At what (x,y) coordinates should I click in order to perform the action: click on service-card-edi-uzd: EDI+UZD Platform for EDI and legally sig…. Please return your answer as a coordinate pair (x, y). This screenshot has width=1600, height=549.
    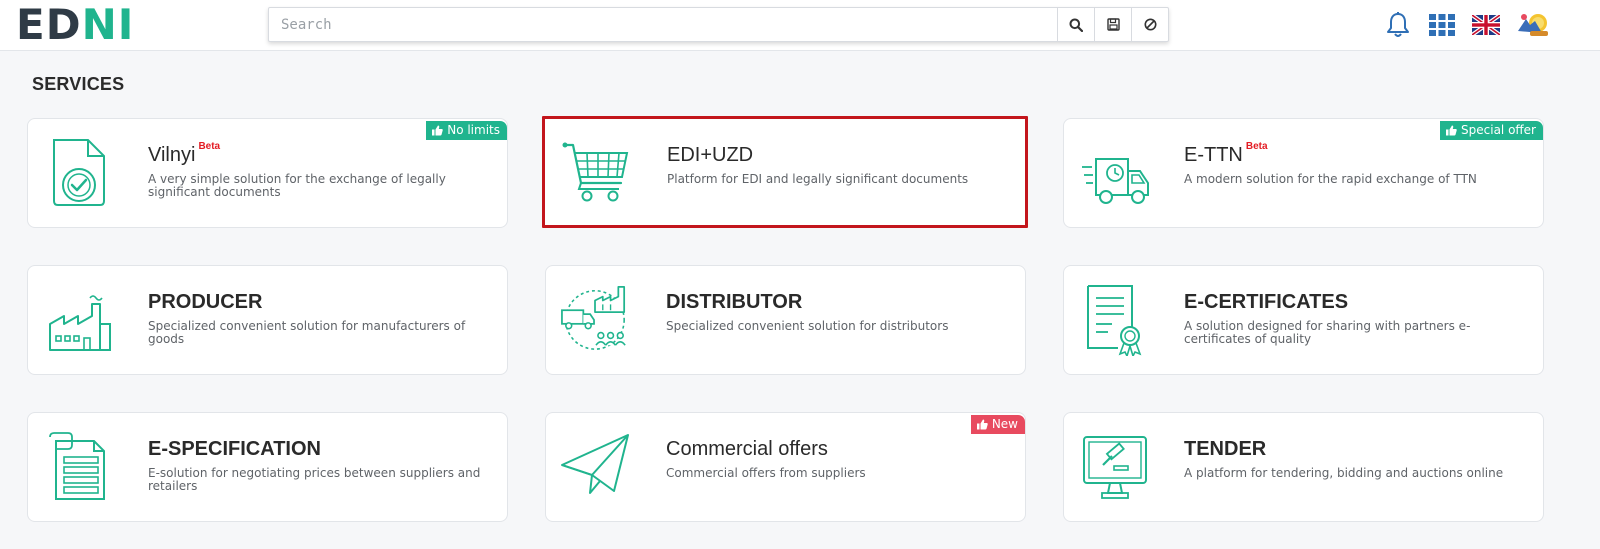
    Looking at the image, I should click on (785, 172).